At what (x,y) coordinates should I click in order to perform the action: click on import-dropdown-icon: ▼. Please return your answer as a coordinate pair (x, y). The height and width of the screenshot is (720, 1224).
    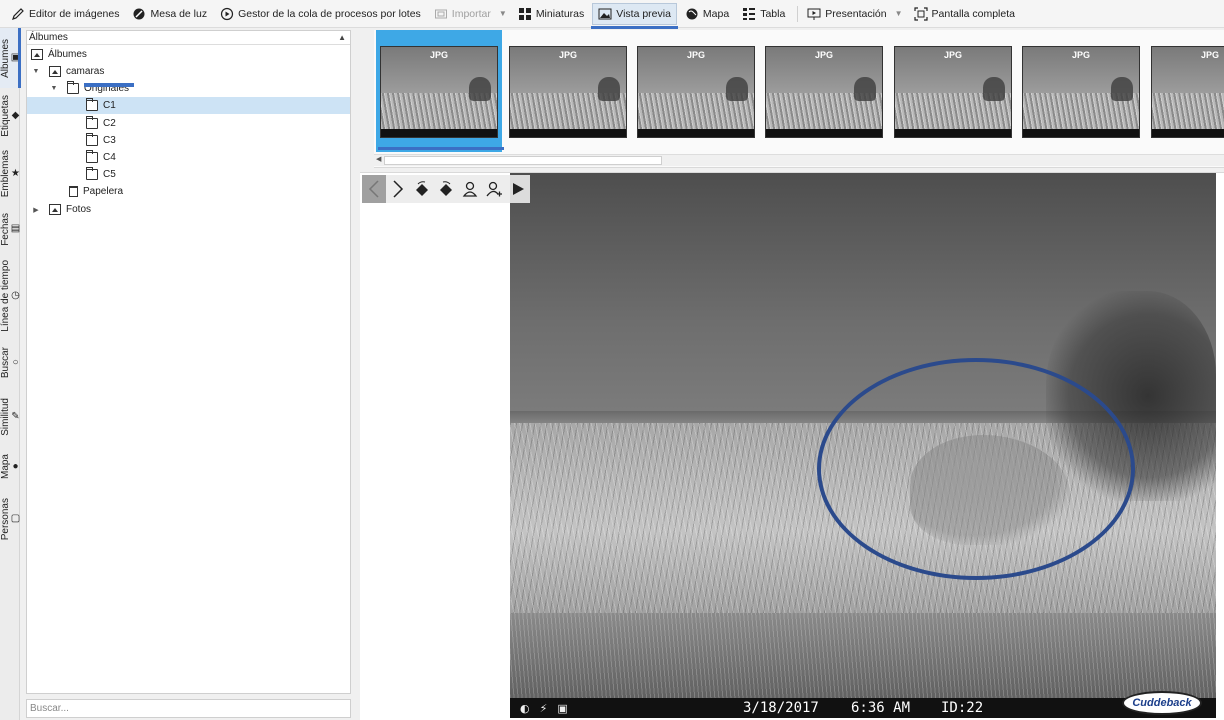
    Looking at the image, I should click on (503, 13).